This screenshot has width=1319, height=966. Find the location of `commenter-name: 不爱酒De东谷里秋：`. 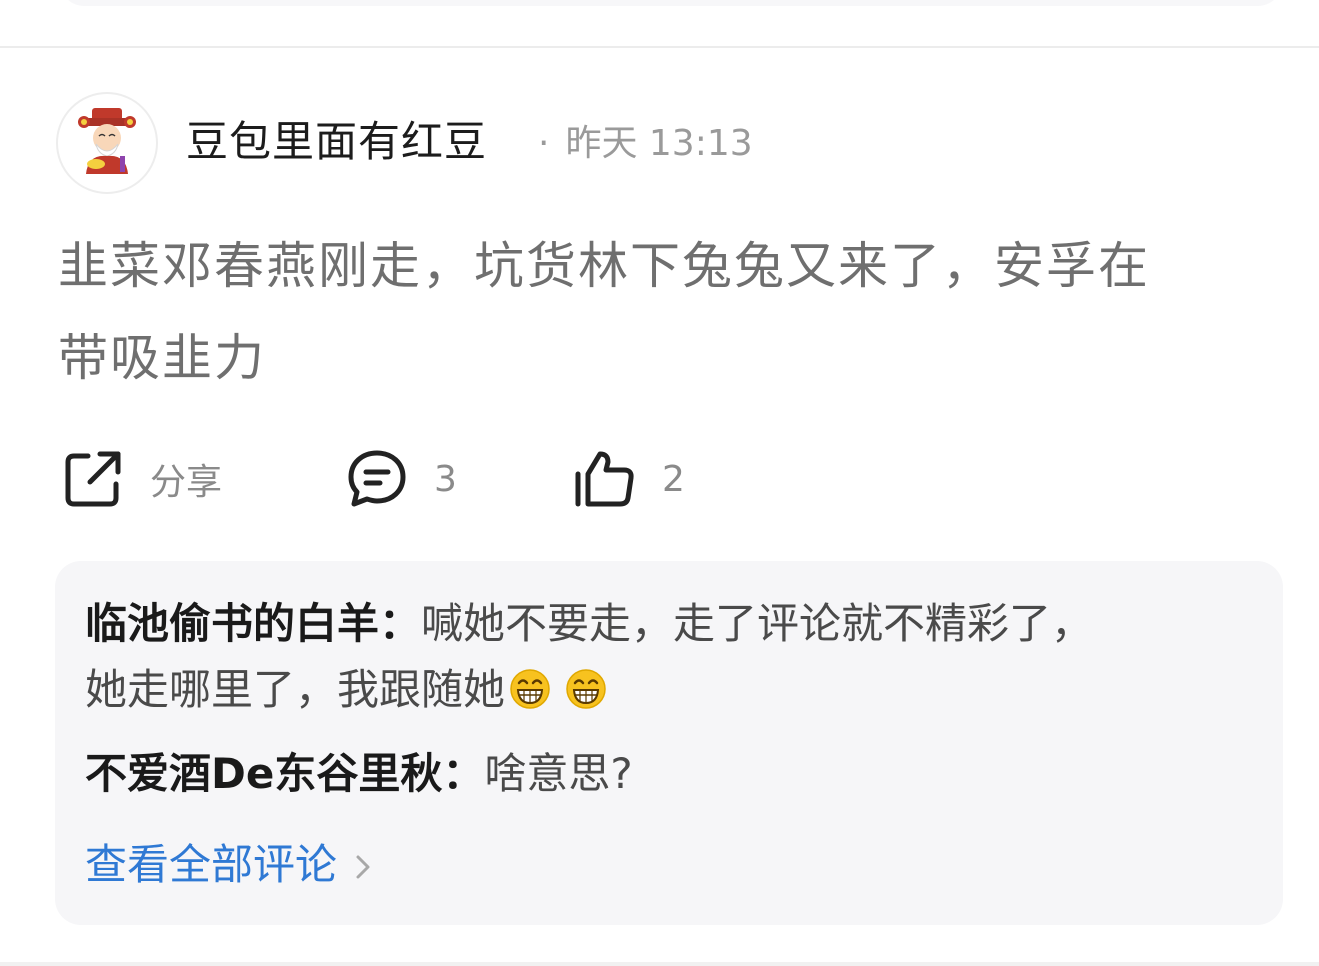

commenter-name: 不爱酒De东谷里秋： is located at coordinates (284, 773).